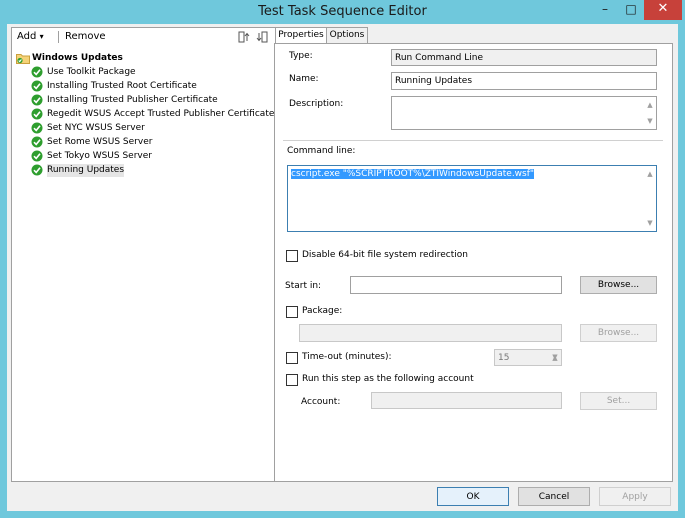 The width and height of the screenshot is (685, 518). What do you see at coordinates (528, 357) in the screenshot?
I see `timeout-stepper: 15 ▲ ▼` at bounding box center [528, 357].